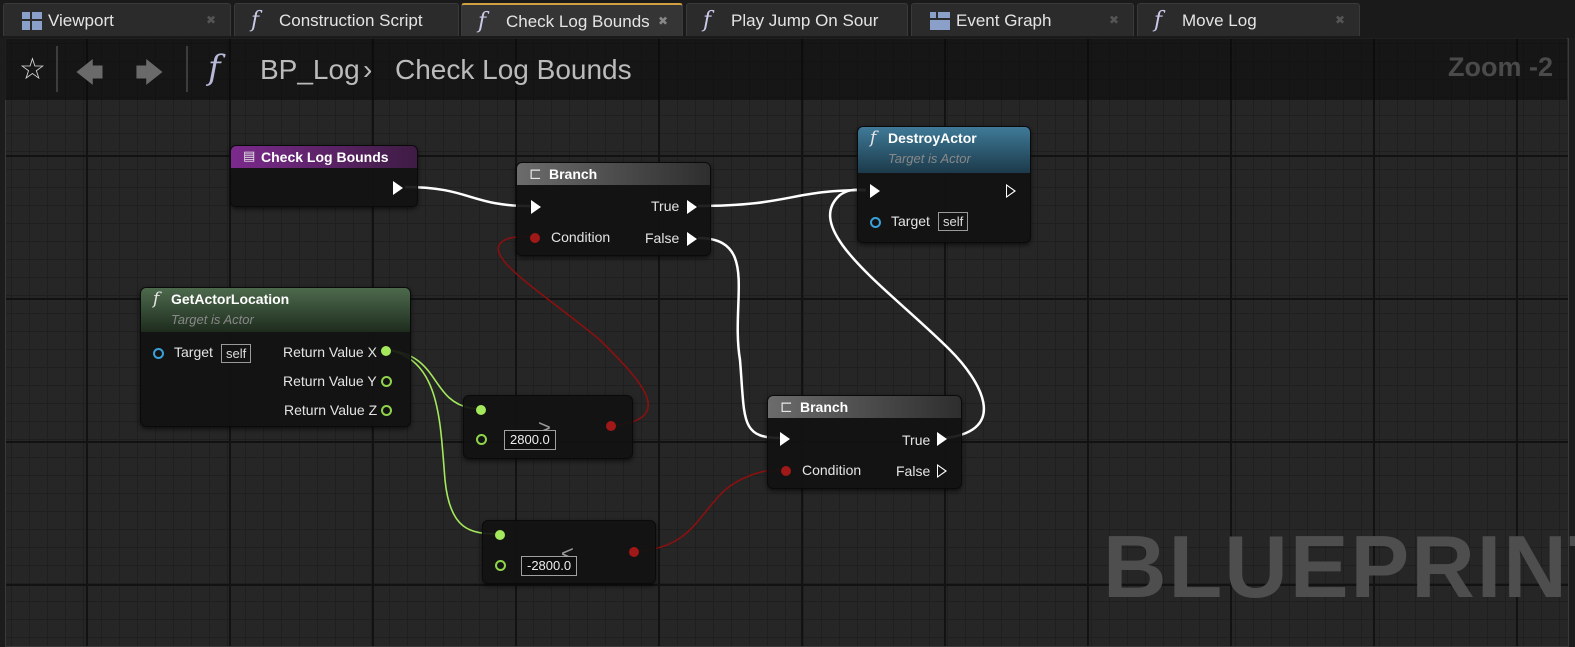 This screenshot has height=647, width=1575. What do you see at coordinates (324, 176) in the screenshot?
I see `entry-node-check-log-bounds: ▤ Check Log Bounds` at bounding box center [324, 176].